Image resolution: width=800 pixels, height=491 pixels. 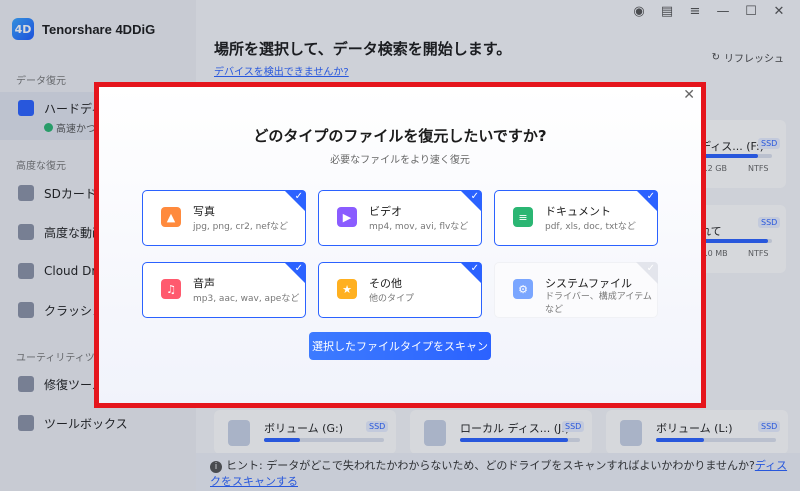 I want to click on file-type-desc: jpg, png, cr2, nefなど, so click(x=241, y=227).